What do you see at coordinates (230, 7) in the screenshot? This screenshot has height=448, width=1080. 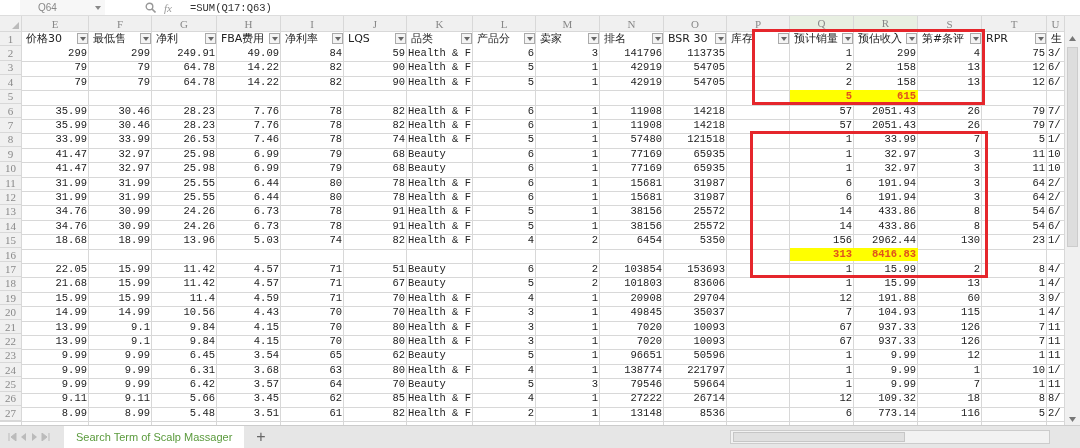 I see `formula-field: =SUM(Q17:Q63)` at bounding box center [230, 7].